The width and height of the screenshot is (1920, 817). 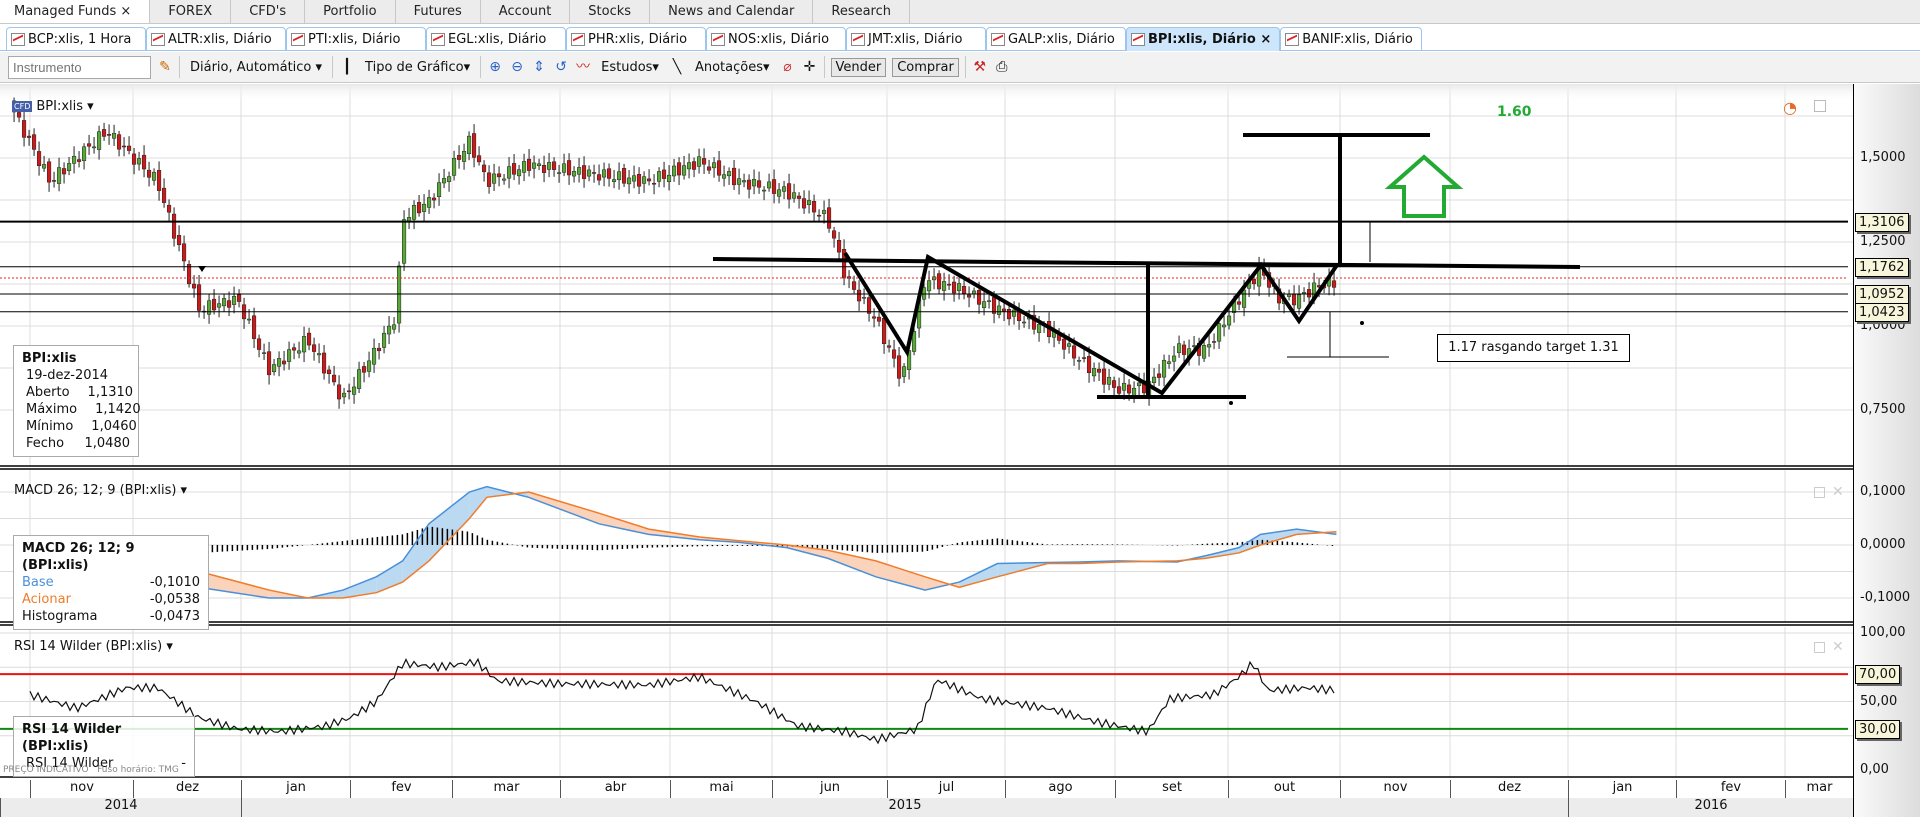 I want to click on year-label: 2014, so click(x=120, y=807).